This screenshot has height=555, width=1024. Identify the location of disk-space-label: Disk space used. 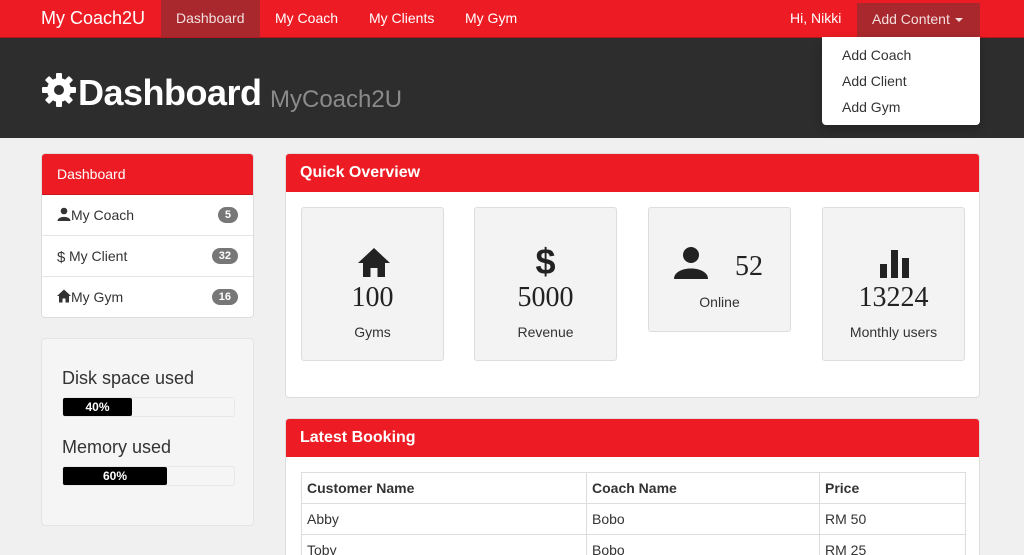
(128, 378).